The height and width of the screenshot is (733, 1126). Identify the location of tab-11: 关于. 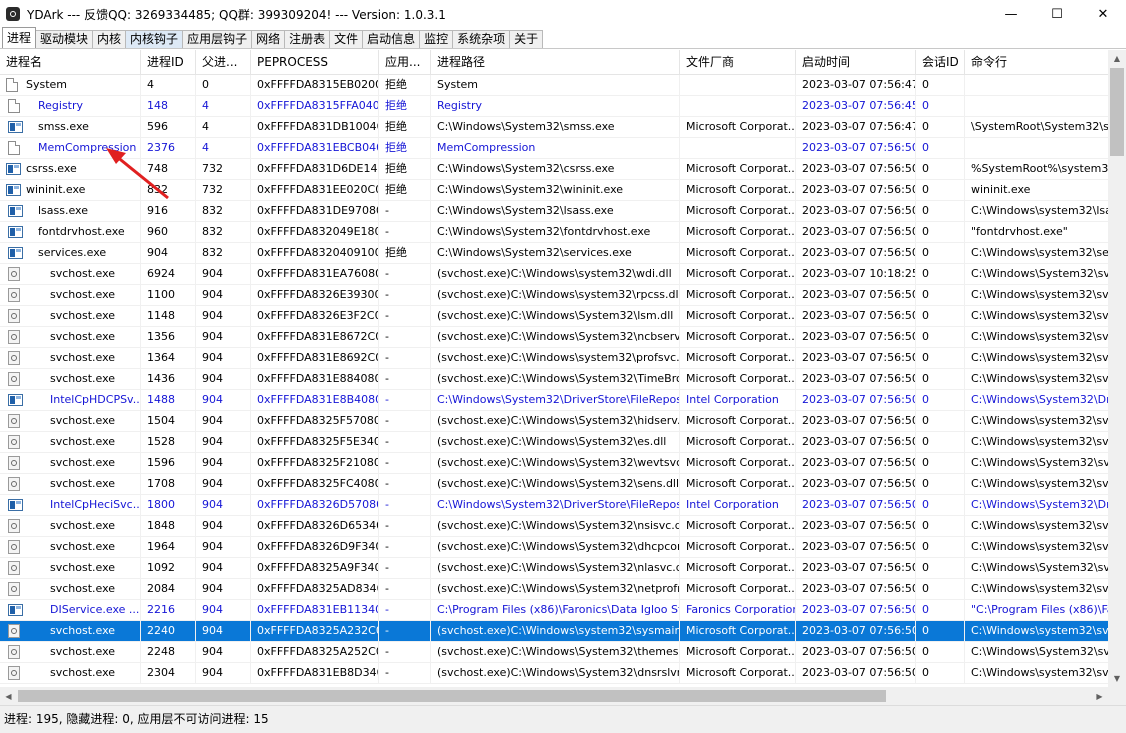
(526, 39).